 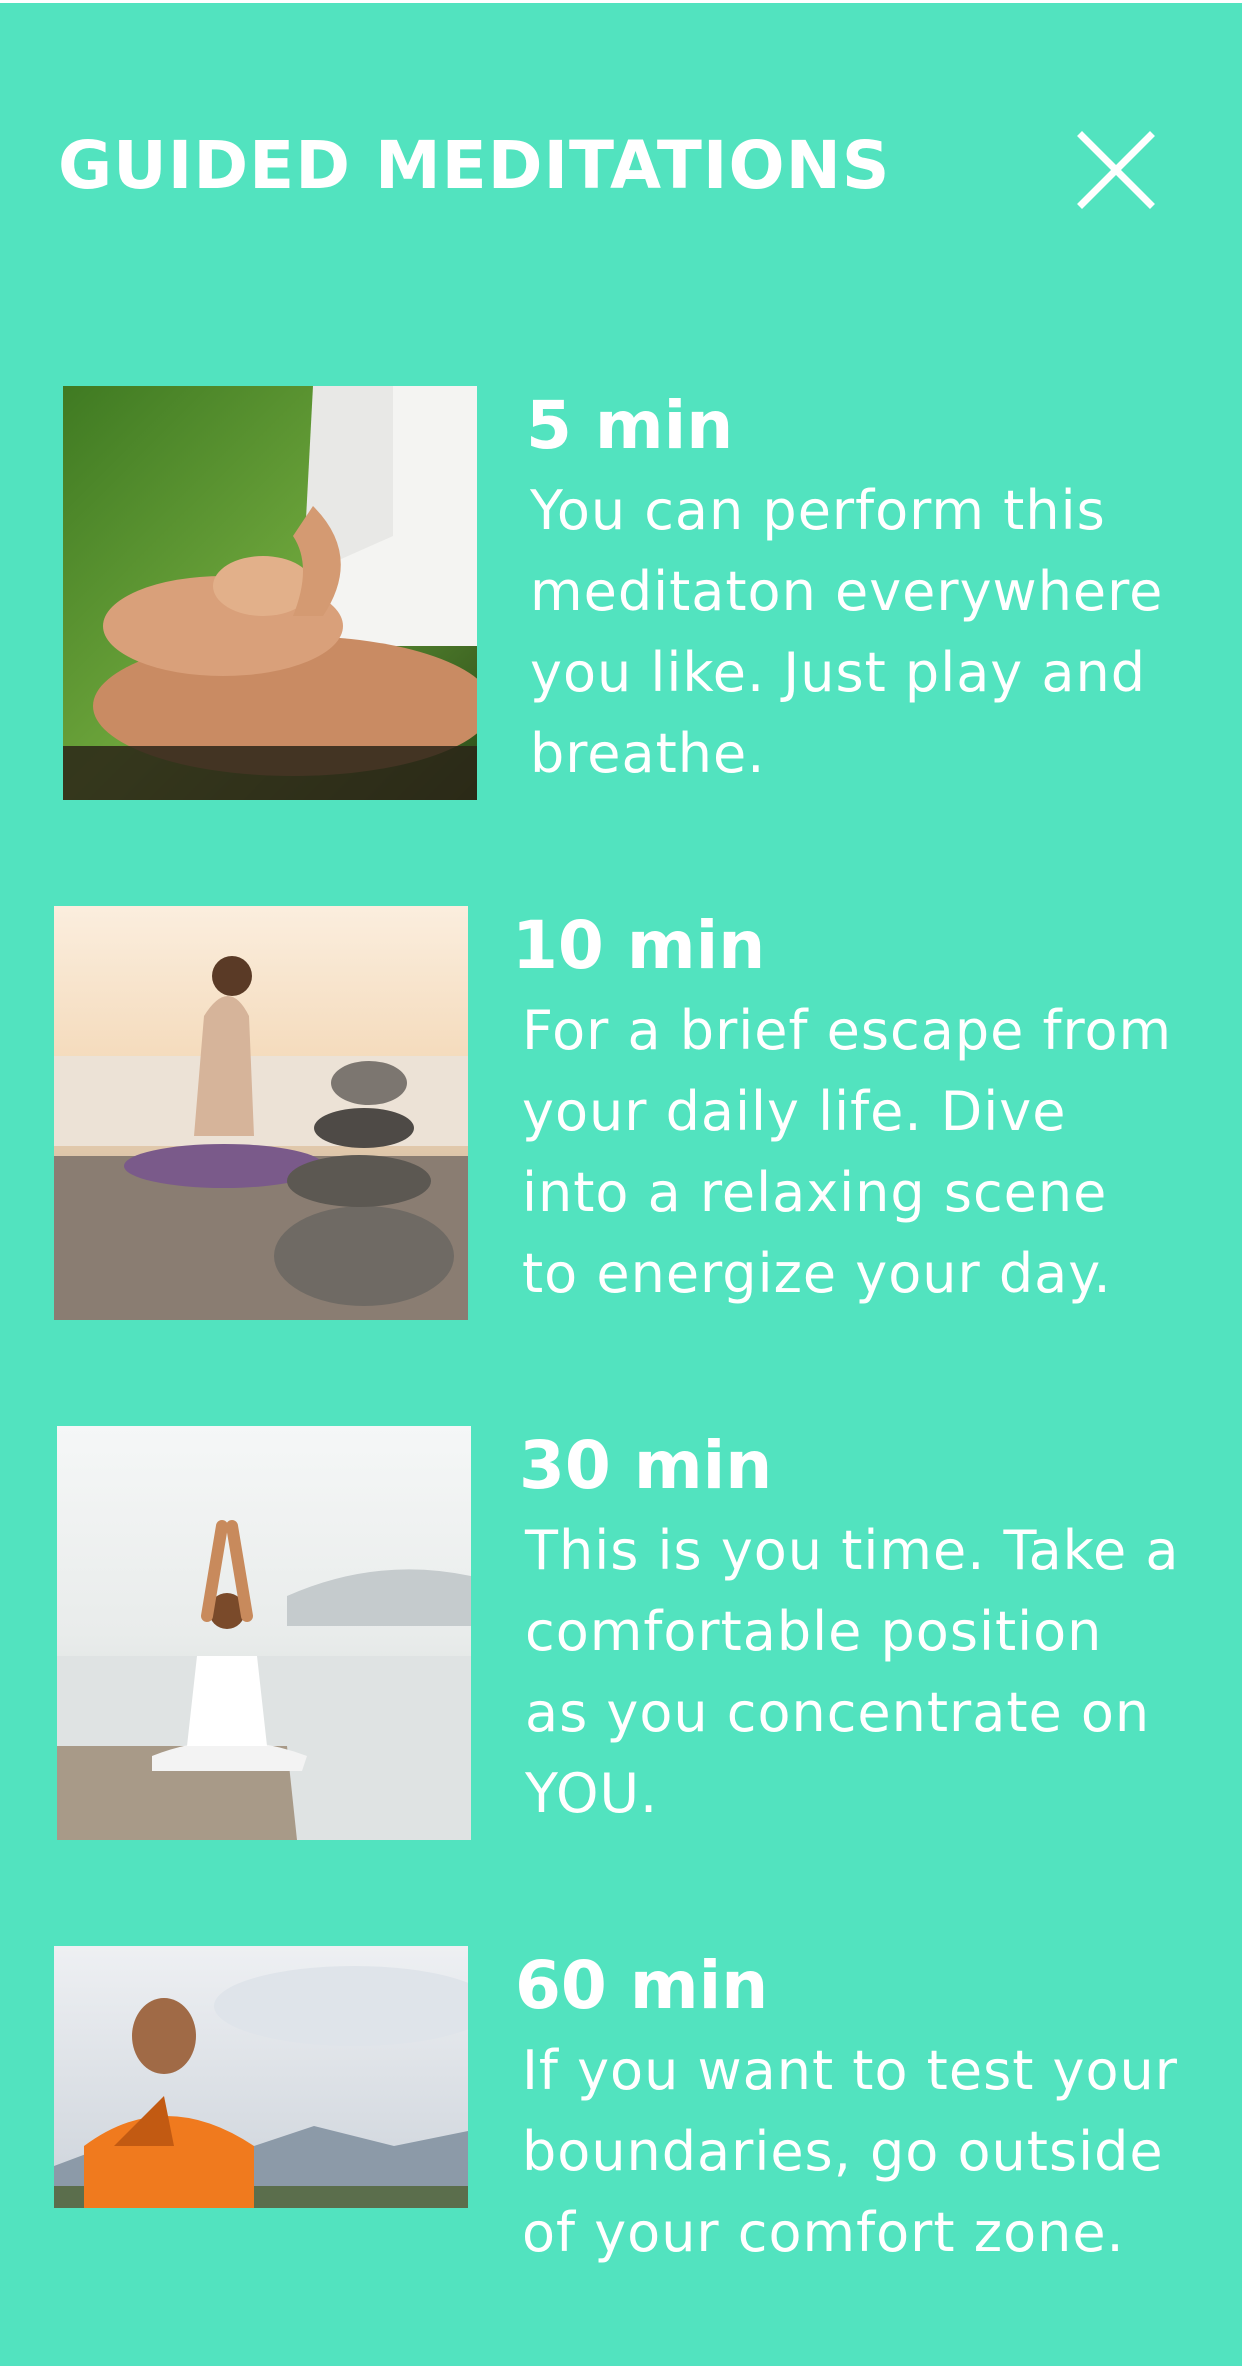 I want to click on description-line: as you concentrate on, so click(x=838, y=1712).